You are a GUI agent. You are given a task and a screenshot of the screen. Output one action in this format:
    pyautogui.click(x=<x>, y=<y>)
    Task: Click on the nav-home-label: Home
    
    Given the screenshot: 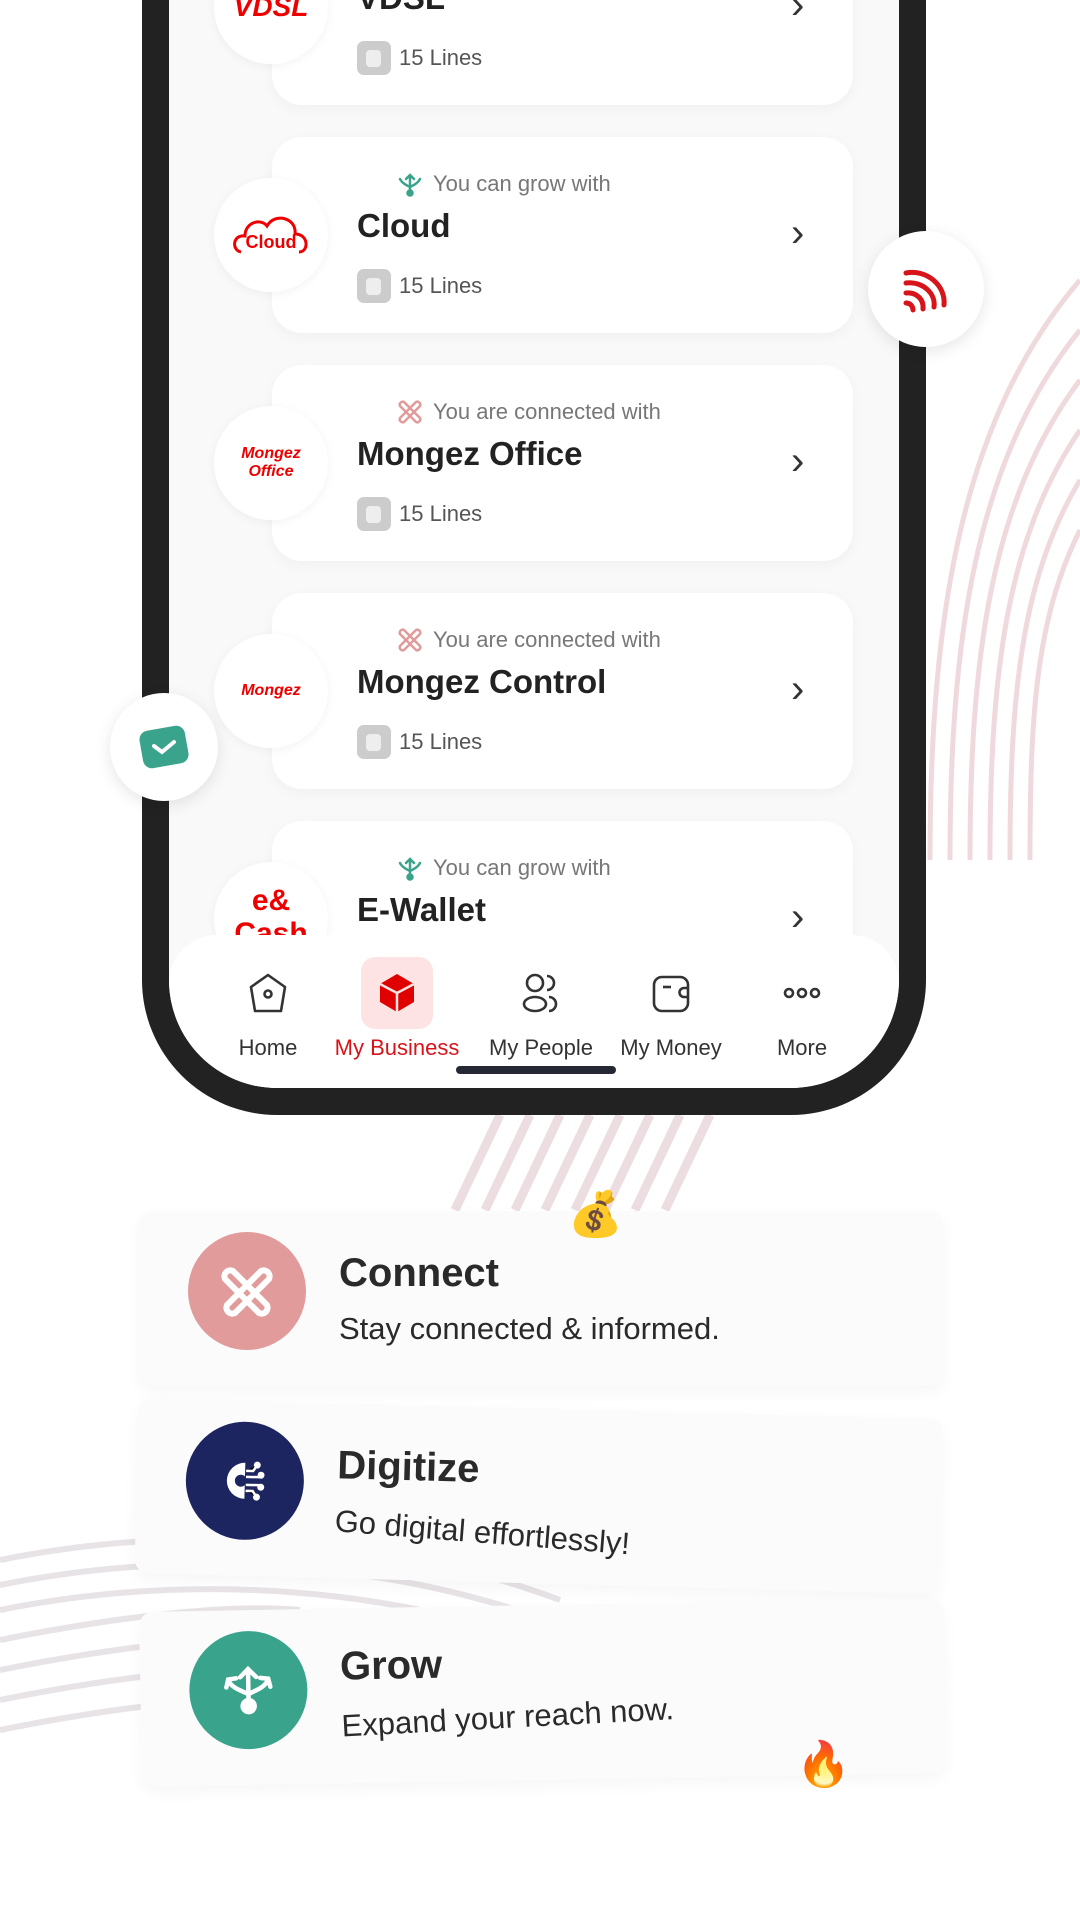 What is the action you would take?
    pyautogui.click(x=268, y=1047)
    